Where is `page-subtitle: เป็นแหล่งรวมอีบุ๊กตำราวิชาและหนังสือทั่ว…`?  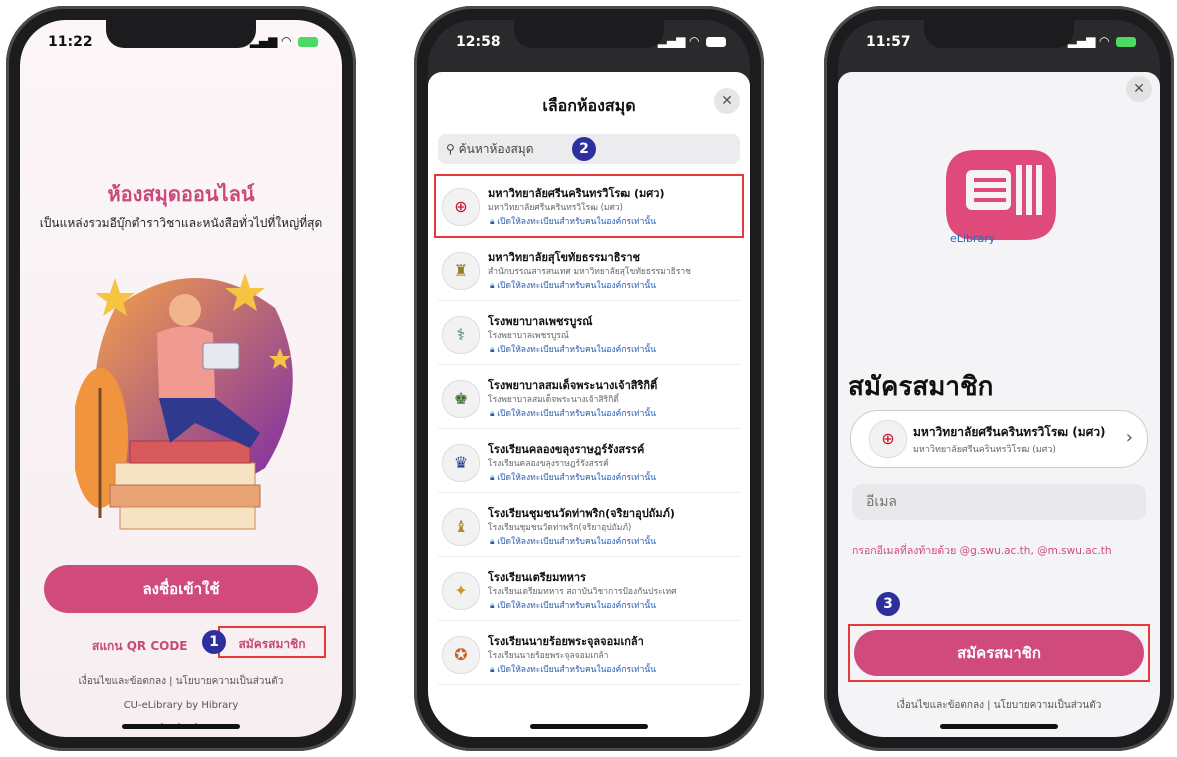
page-subtitle: เป็นแหล่งรวมอีบุ๊กตำราวิชาและหนังสือทั่ว… is located at coordinates (181, 223).